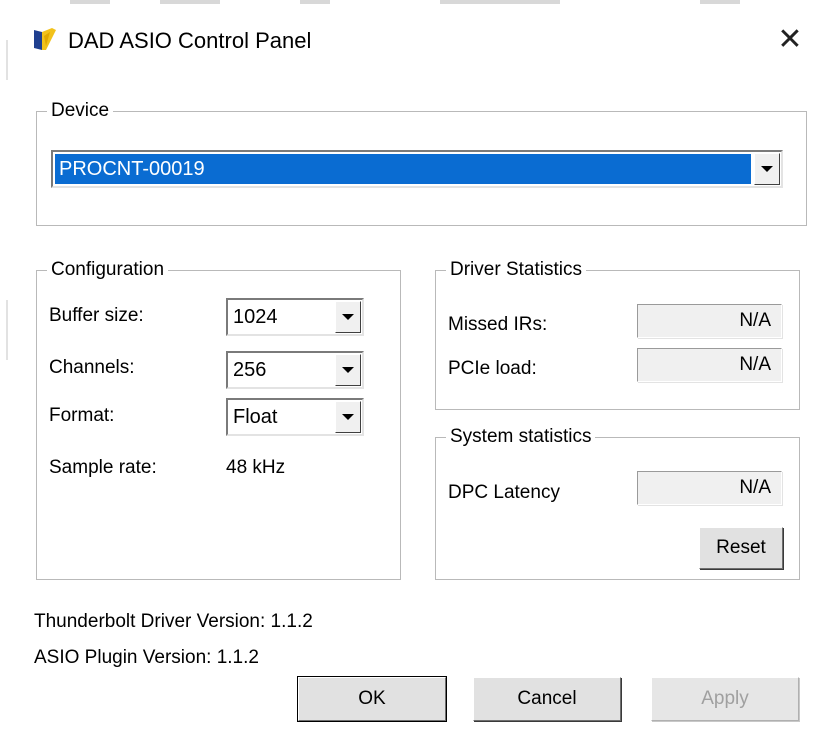 The image size is (815, 735). I want to click on channels-dropdown-button, so click(348, 370).